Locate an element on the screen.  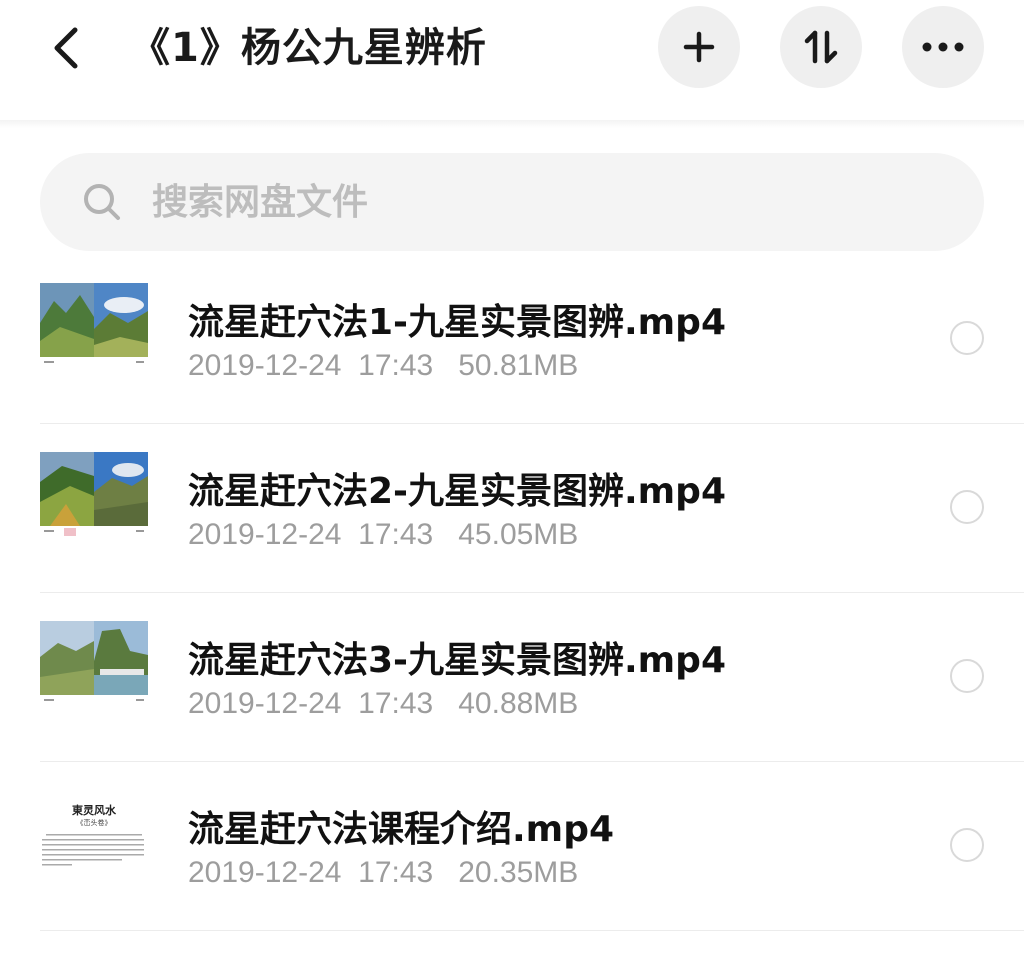
sort-arrows-icon is located at coordinates (821, 47).